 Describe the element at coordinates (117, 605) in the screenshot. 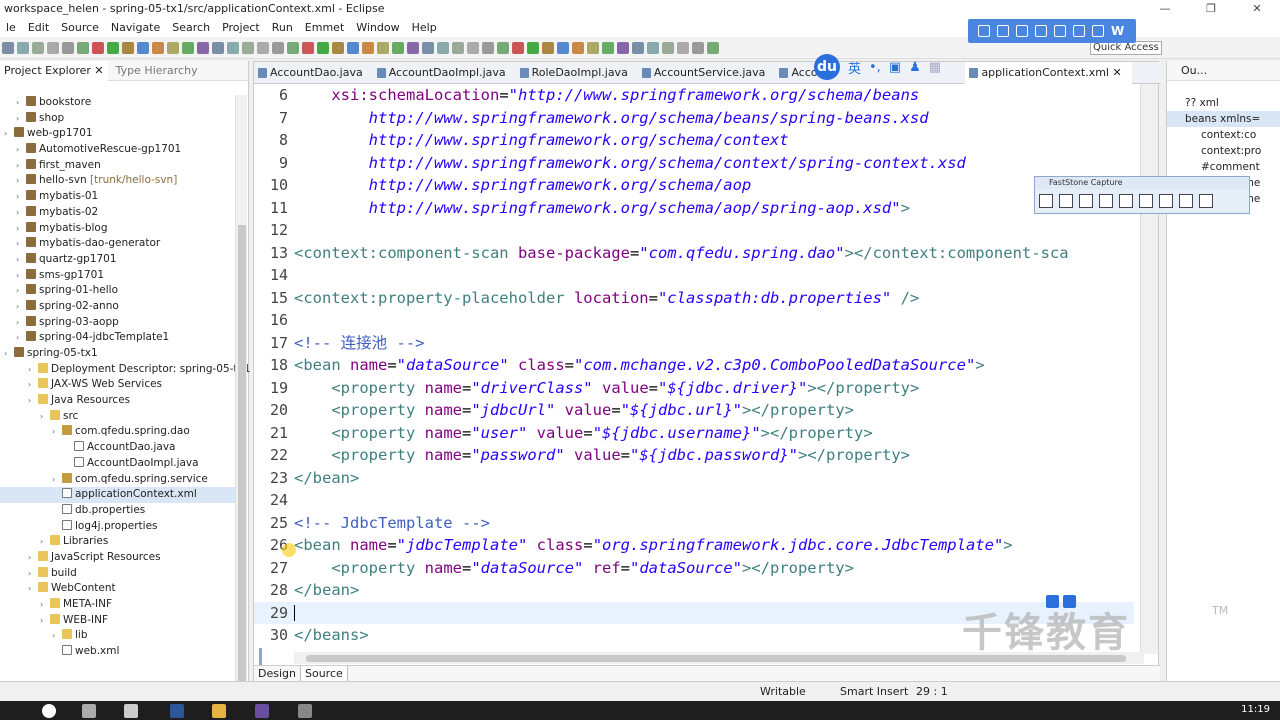

I see `tree-item: › META-INF` at that location.